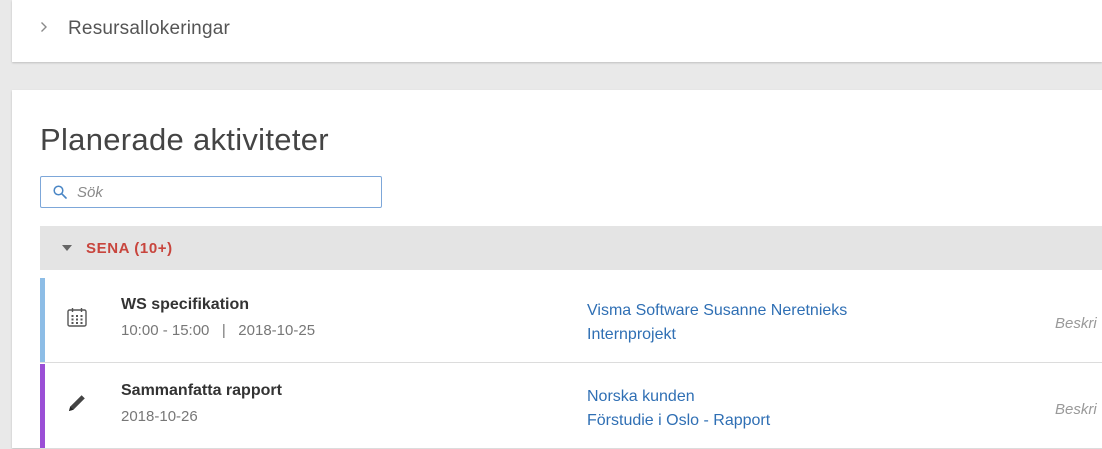 The image size is (1102, 449). What do you see at coordinates (557, 31) in the screenshot?
I see `resource-allocation-card: Resursallokeringar` at bounding box center [557, 31].